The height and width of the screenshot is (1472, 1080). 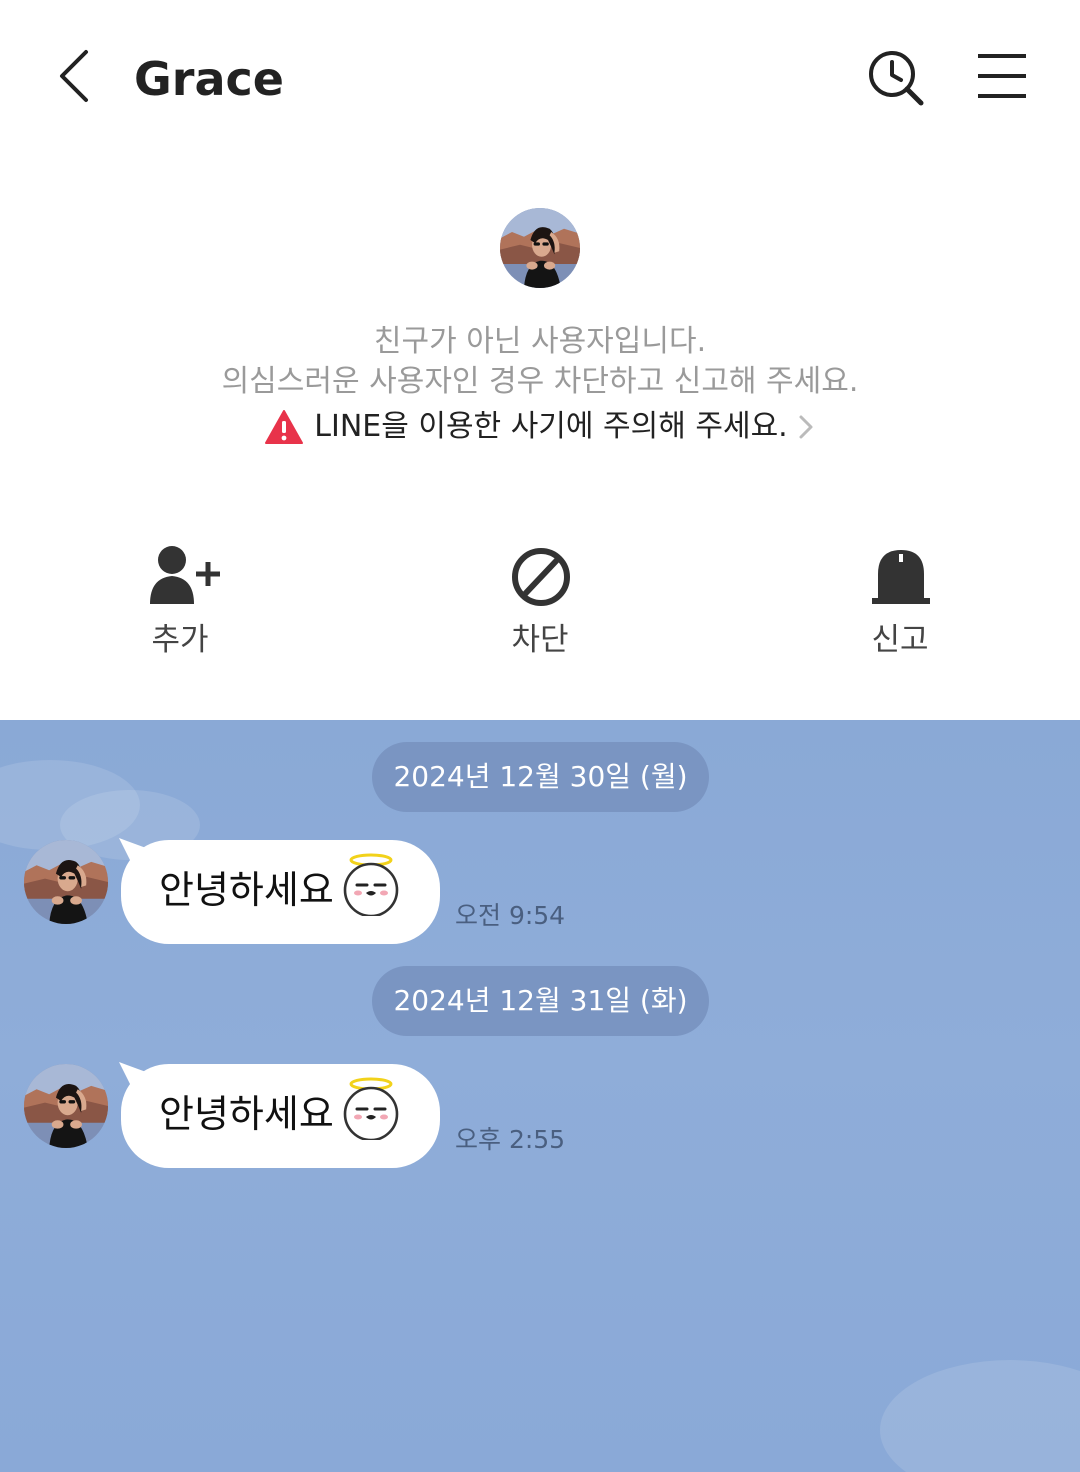 What do you see at coordinates (540, 381) in the screenshot?
I see `block-report-advice: 의심스러운 사용자인 경우 차단하고 신고해 주세요.` at bounding box center [540, 381].